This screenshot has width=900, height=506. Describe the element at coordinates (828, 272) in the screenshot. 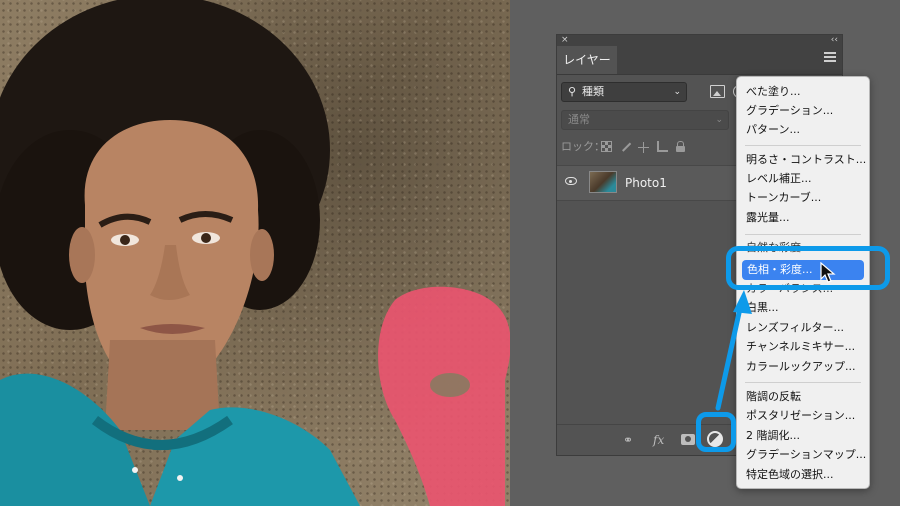

I see `mouse-cursor-icon` at that location.